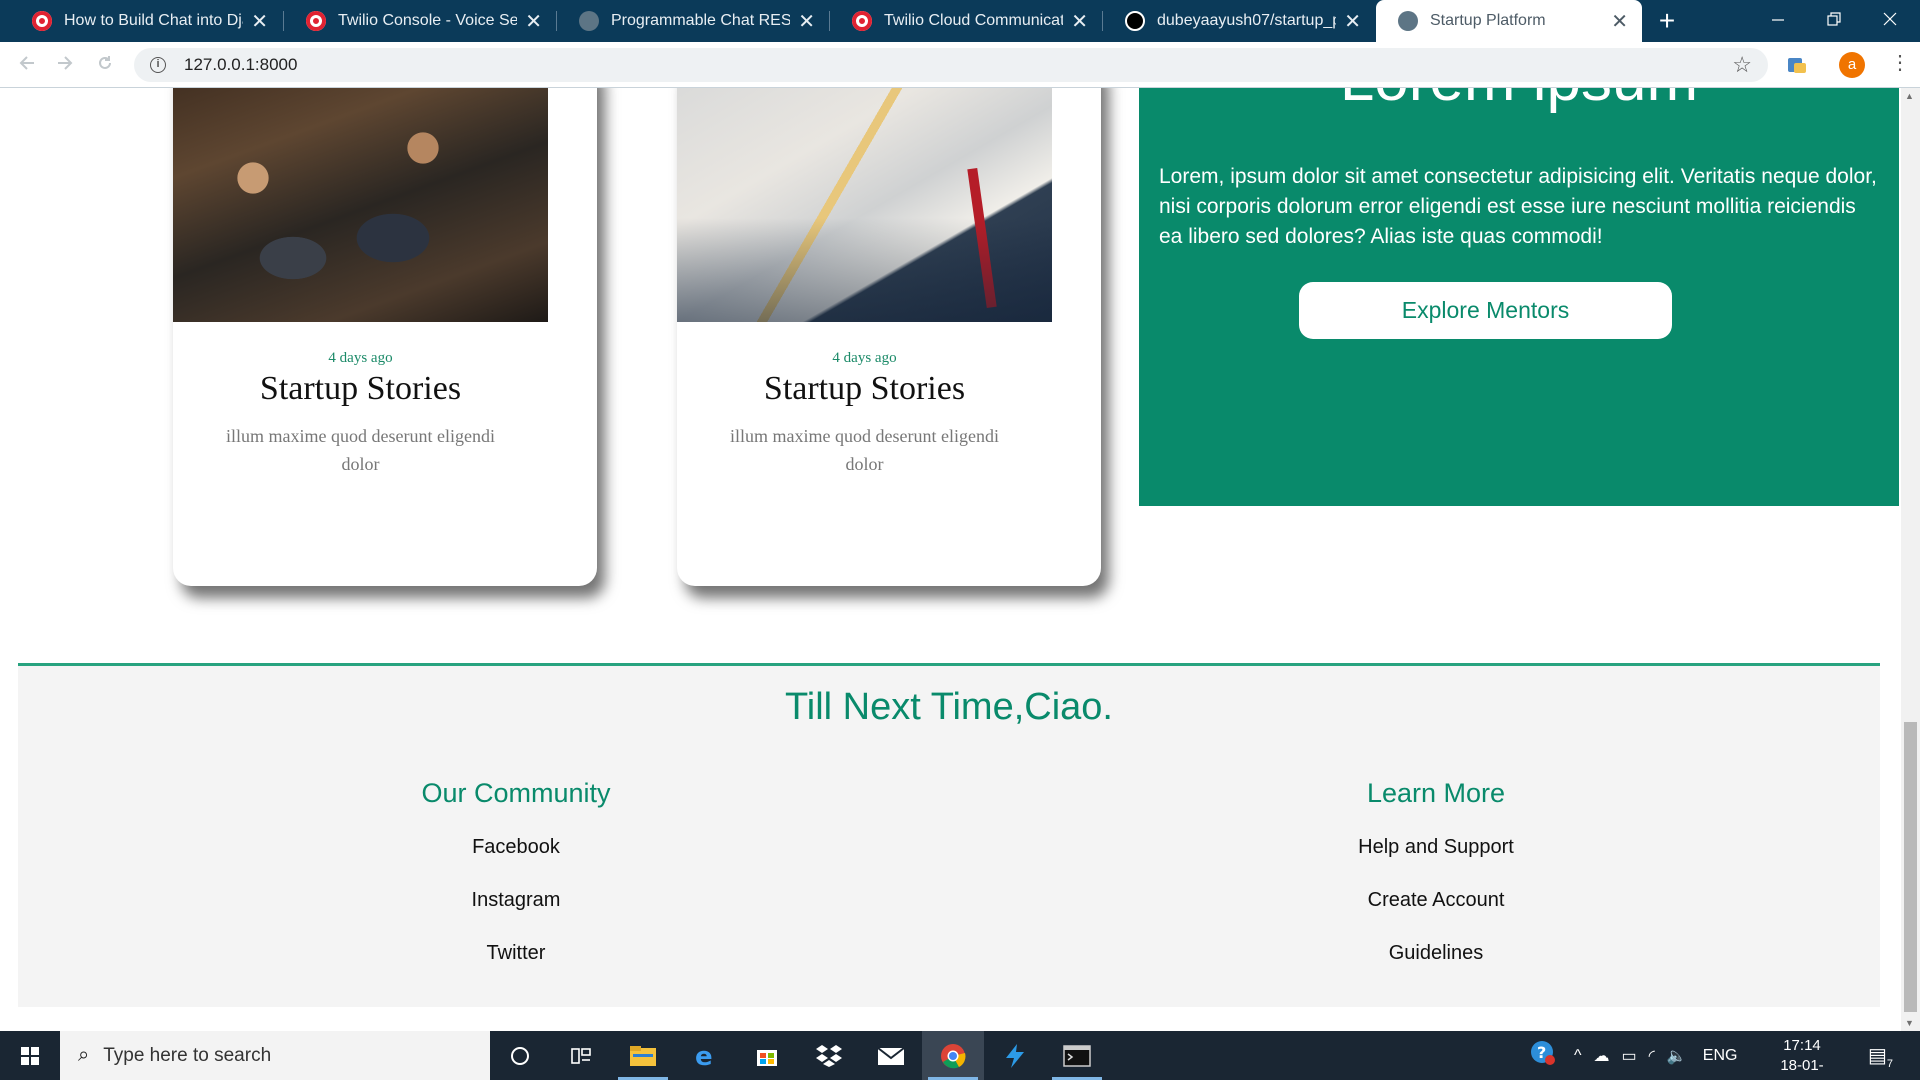 The image size is (1920, 1080). I want to click on dropbox-button, so click(829, 1055).